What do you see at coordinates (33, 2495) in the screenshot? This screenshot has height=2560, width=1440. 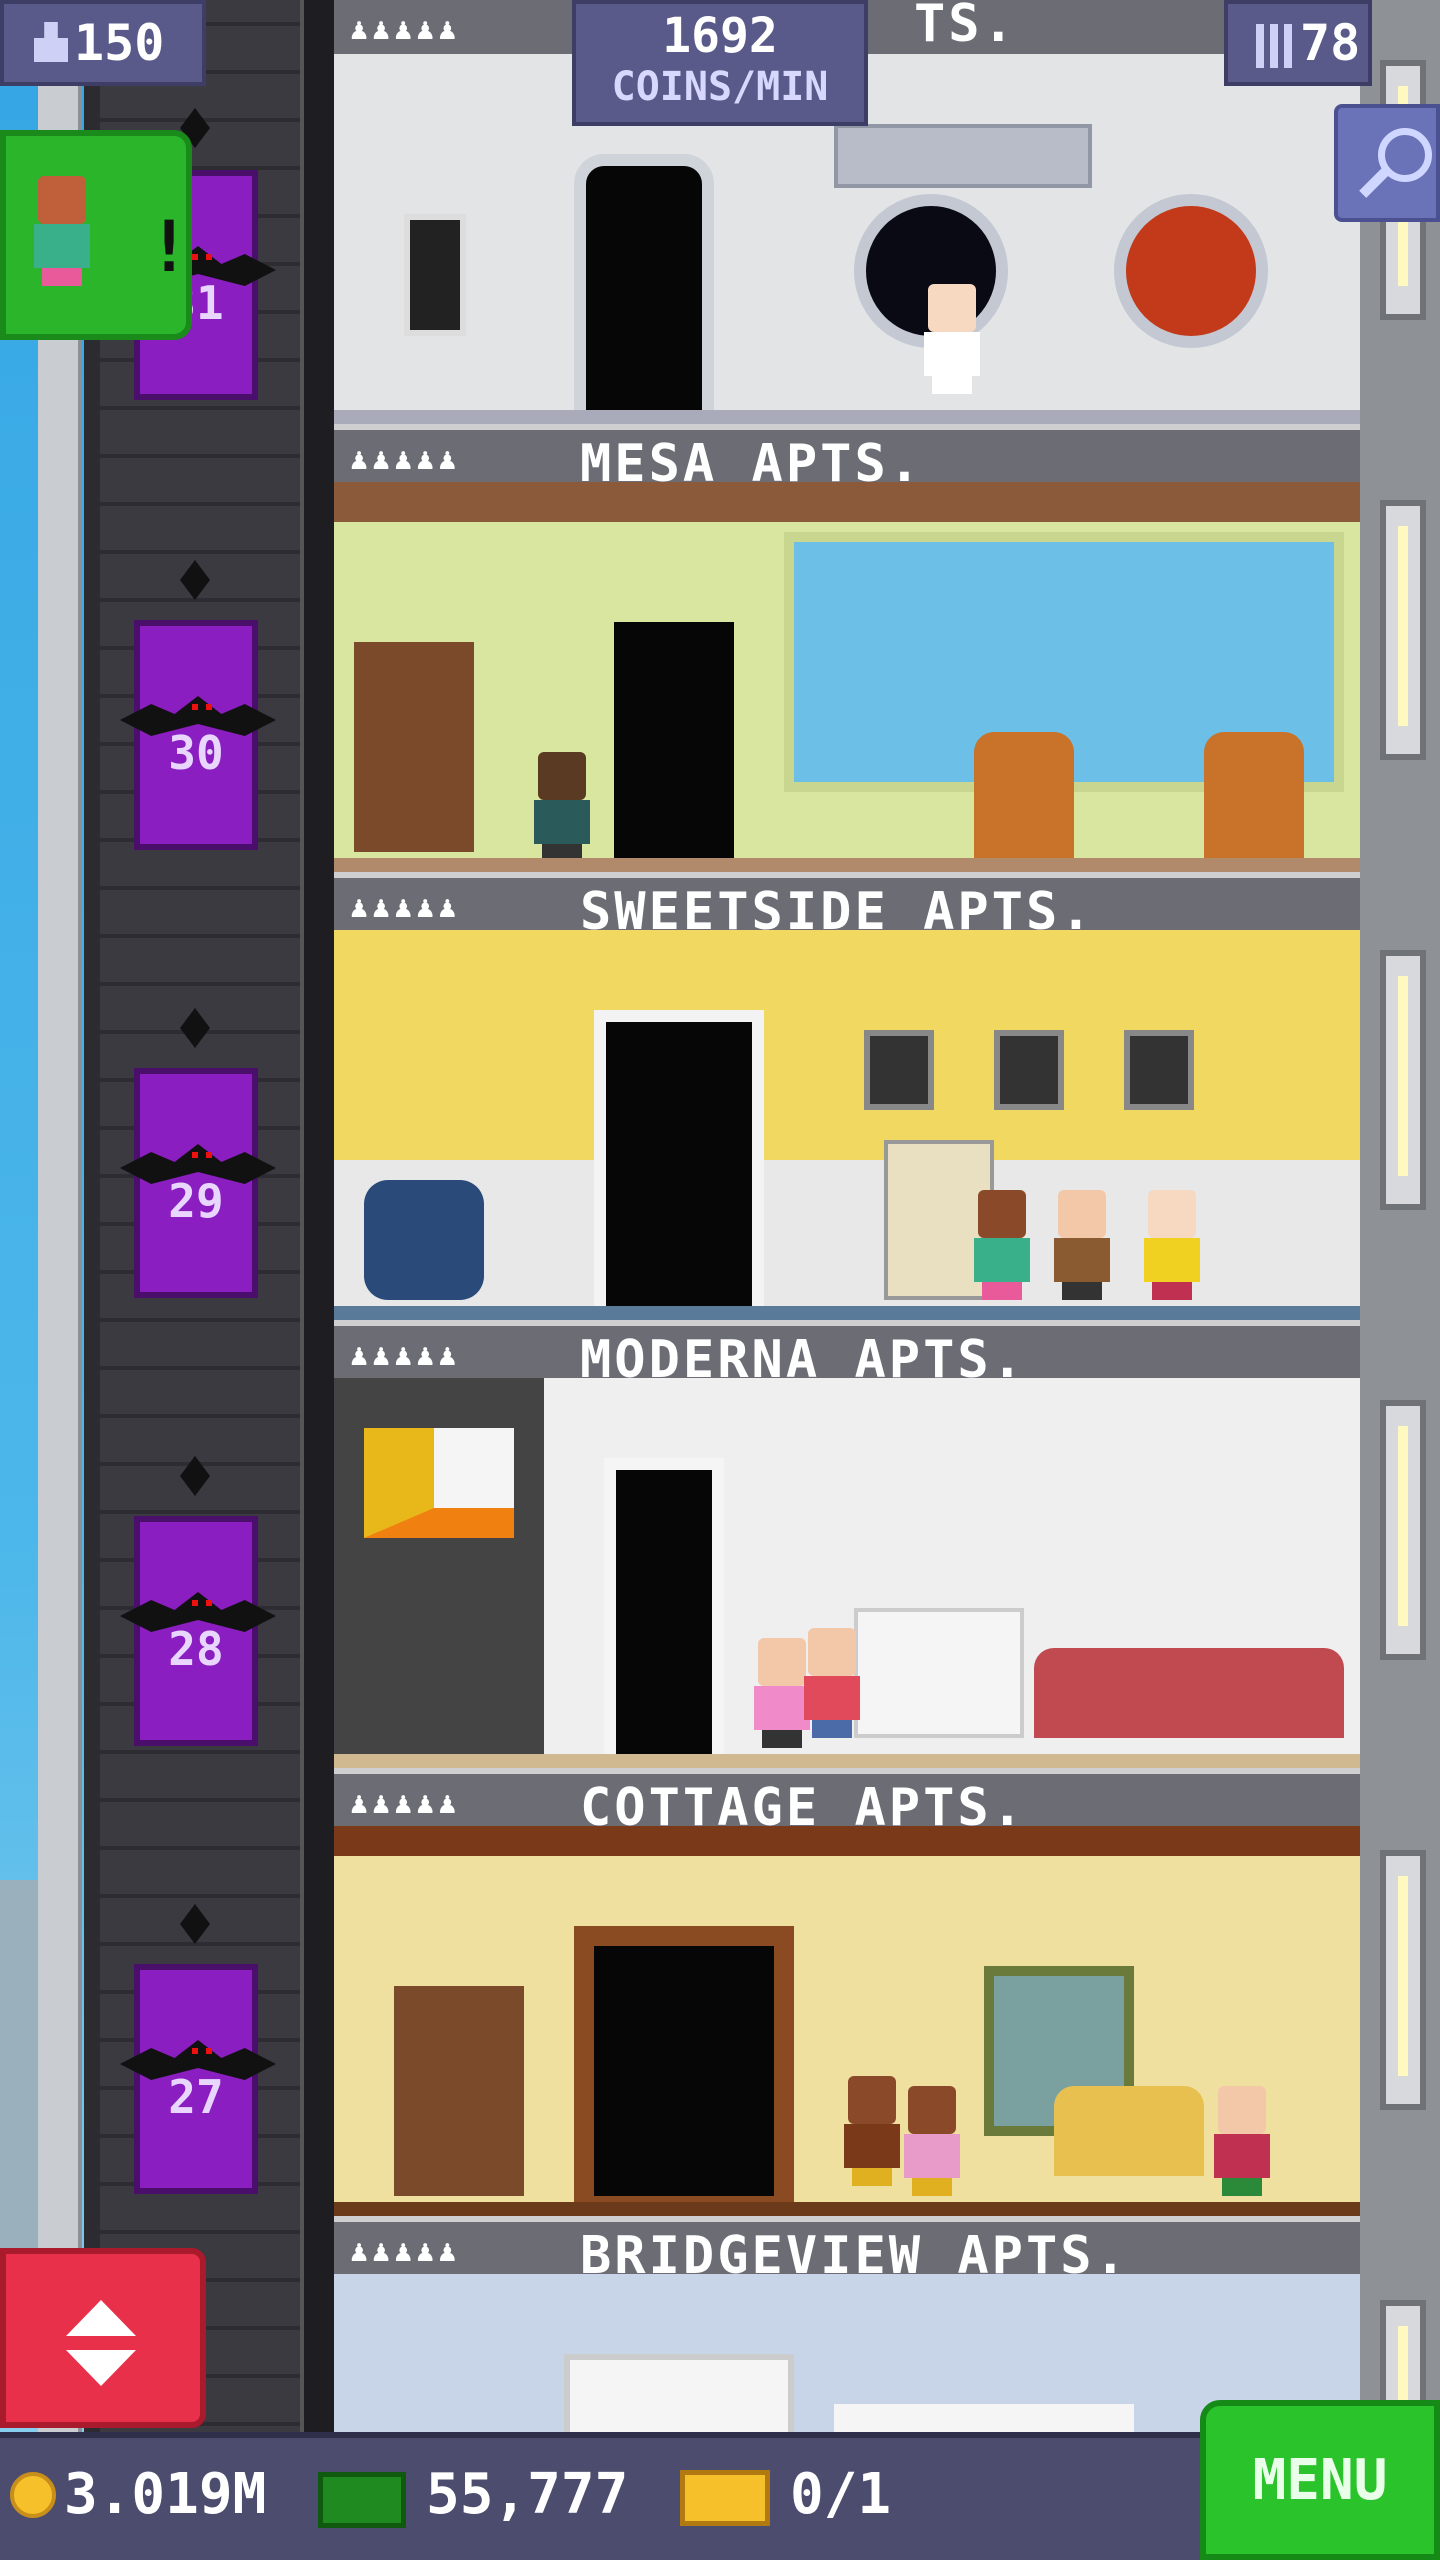 I see `coin-icon` at bounding box center [33, 2495].